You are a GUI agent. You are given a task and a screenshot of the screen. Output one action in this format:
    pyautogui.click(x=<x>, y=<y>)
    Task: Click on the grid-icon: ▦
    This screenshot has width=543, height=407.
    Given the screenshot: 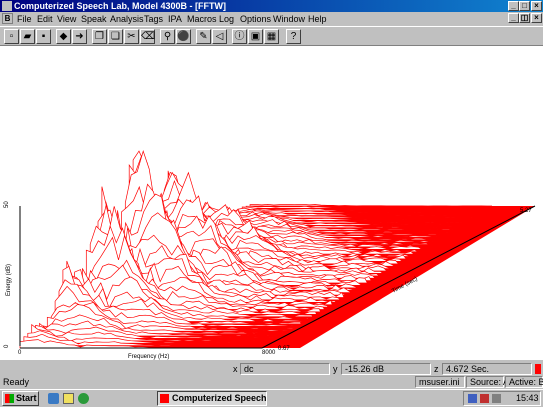 What is the action you would take?
    pyautogui.click(x=271, y=36)
    